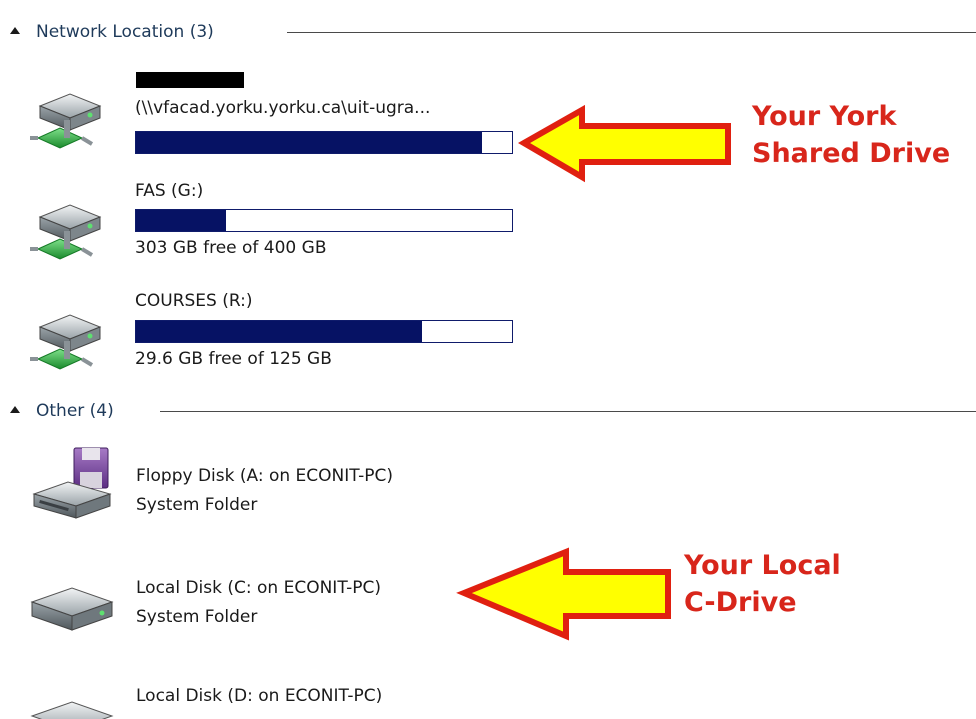 Image resolution: width=976 pixels, height=719 pixels. I want to click on network-drive-name: FAS (G:), so click(169, 191).